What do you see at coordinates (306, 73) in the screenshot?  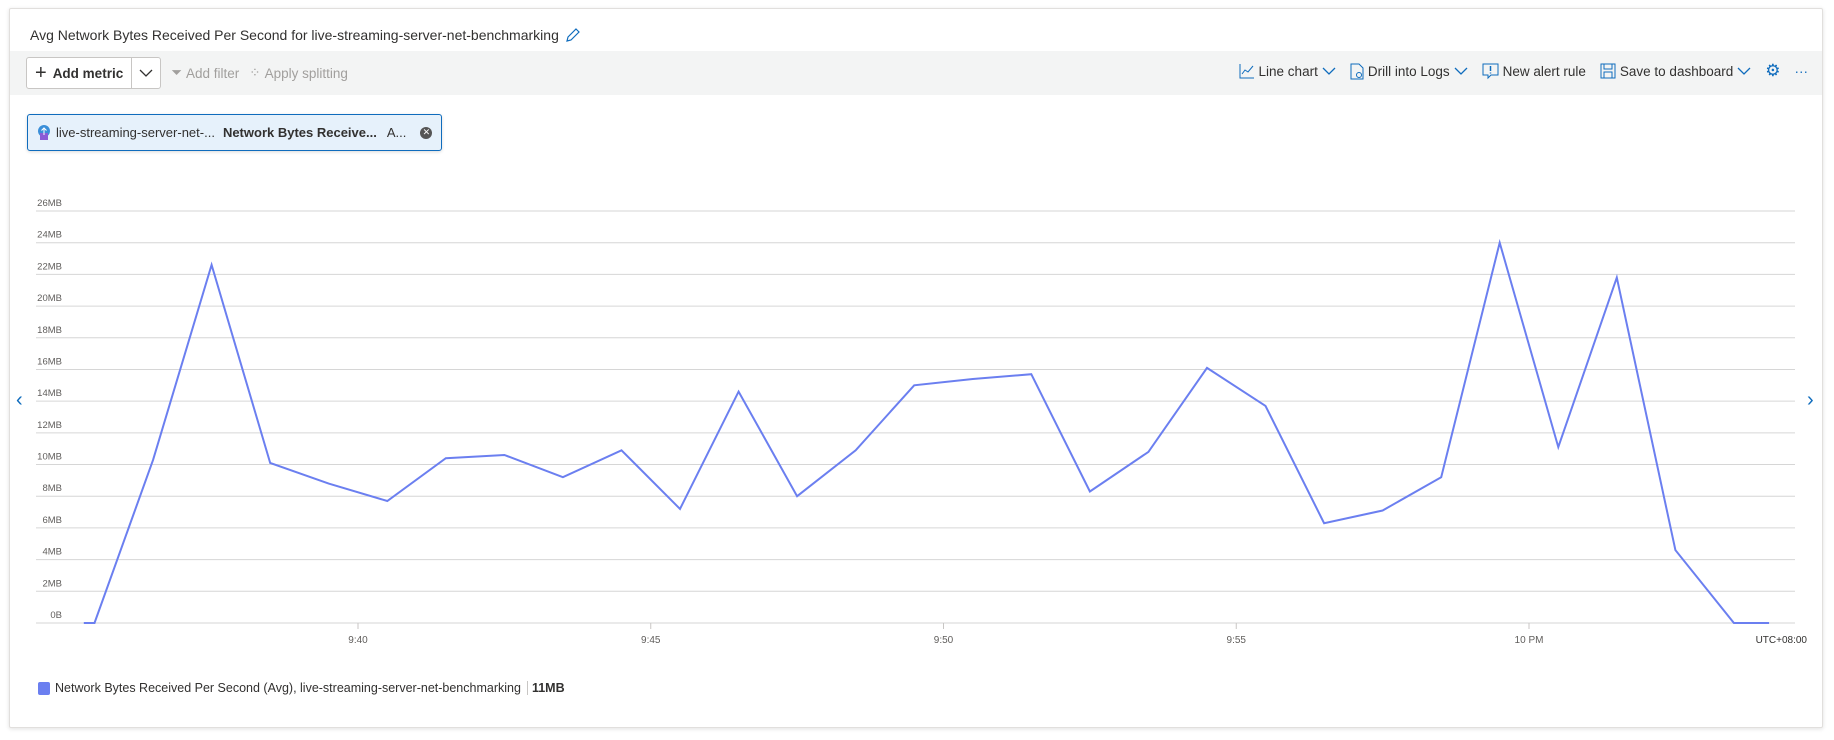 I see `apply-splitting-label: Apply splitting` at bounding box center [306, 73].